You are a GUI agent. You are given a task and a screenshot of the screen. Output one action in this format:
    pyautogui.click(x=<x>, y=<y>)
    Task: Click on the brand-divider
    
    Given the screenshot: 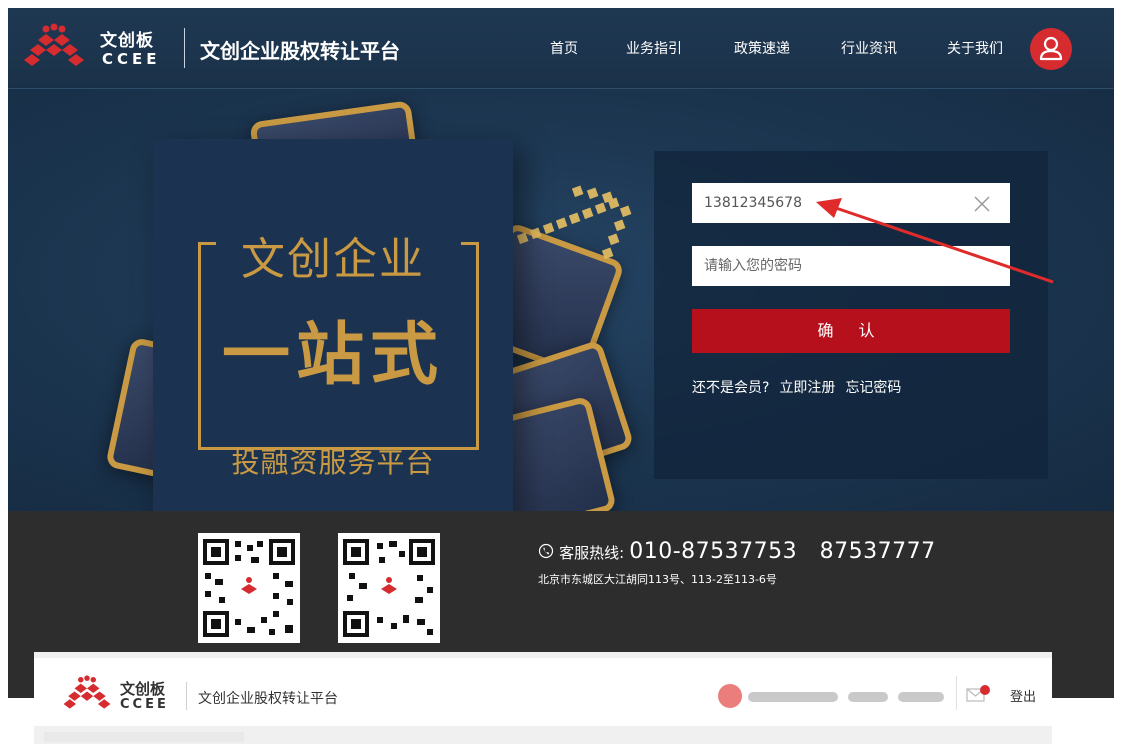 What is the action you would take?
    pyautogui.click(x=184, y=48)
    